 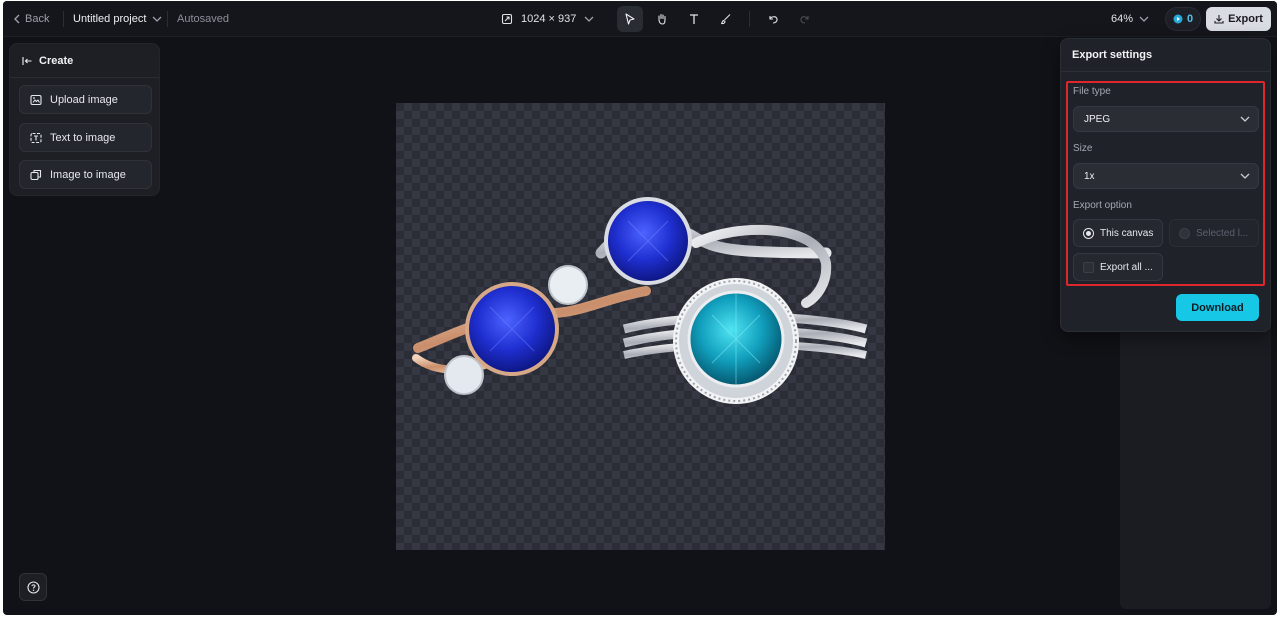 I want to click on undo-button, so click(x=773, y=19).